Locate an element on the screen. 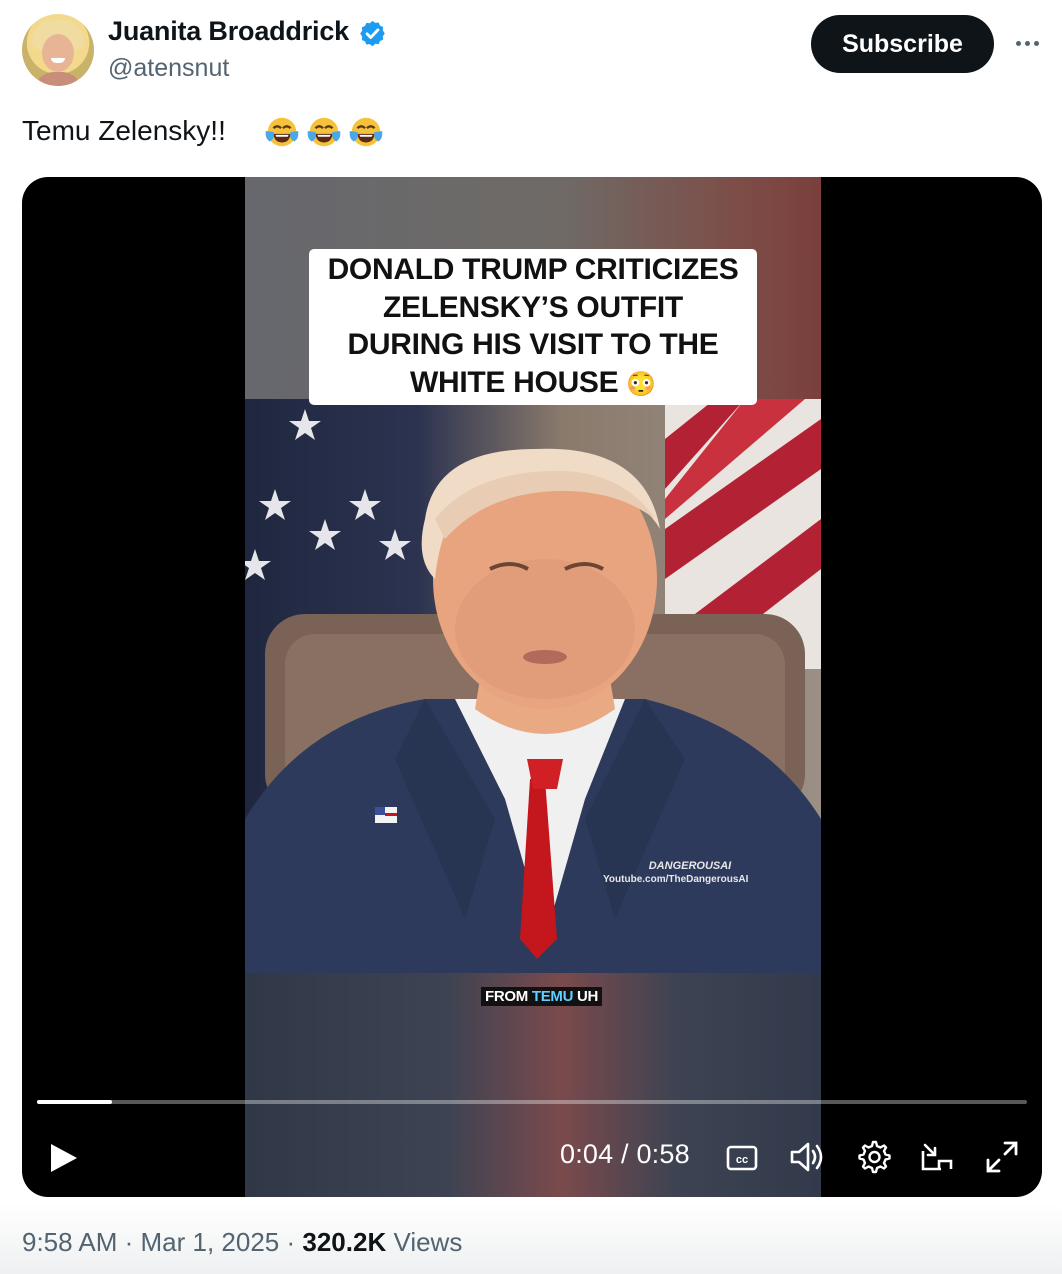 This screenshot has width=1062, height=1274. views-label: Views is located at coordinates (424, 1242).